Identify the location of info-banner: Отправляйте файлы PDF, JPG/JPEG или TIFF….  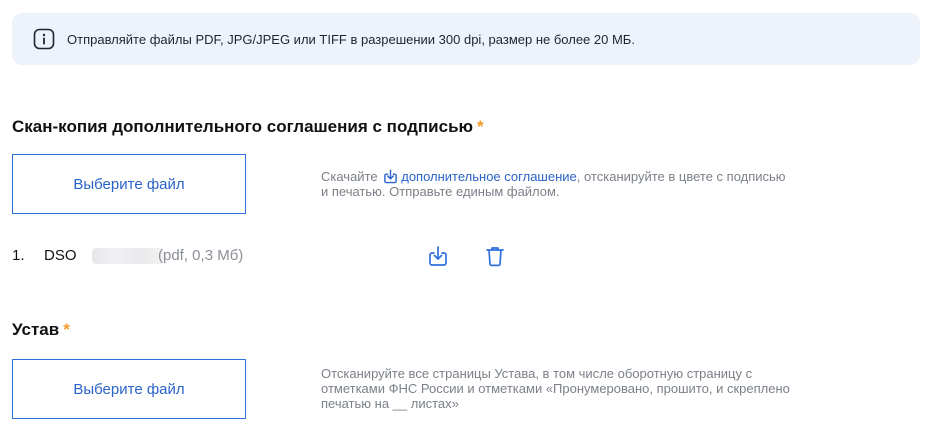
(466, 39).